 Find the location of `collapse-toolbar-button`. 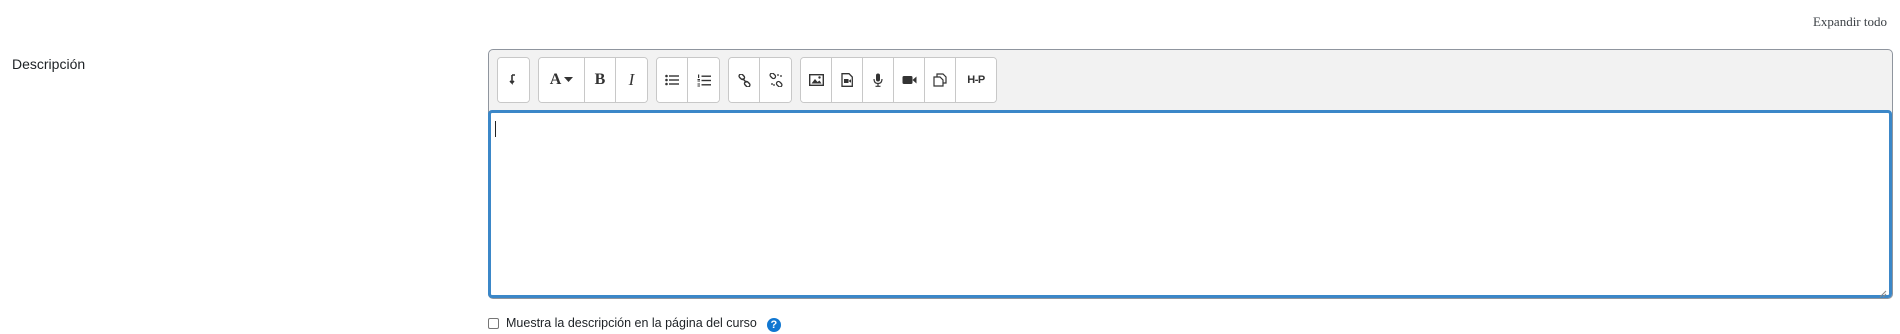

collapse-toolbar-button is located at coordinates (513, 80).